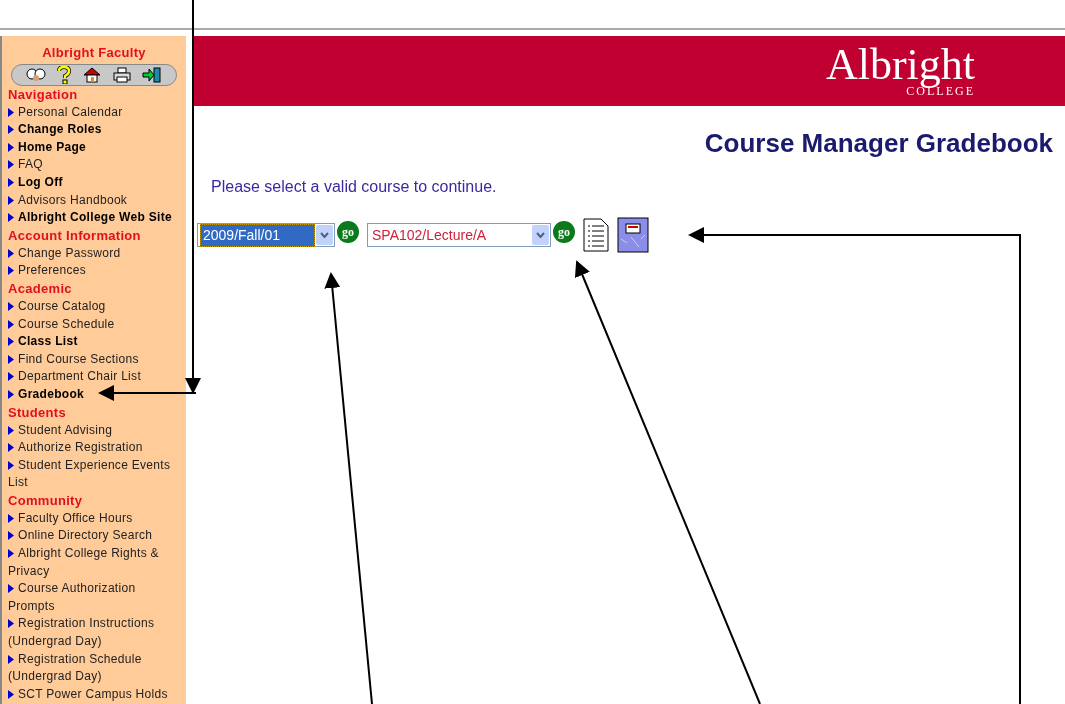 The height and width of the screenshot is (704, 1065). What do you see at coordinates (94, 130) in the screenshot?
I see `sidebar-link: Change Roles` at bounding box center [94, 130].